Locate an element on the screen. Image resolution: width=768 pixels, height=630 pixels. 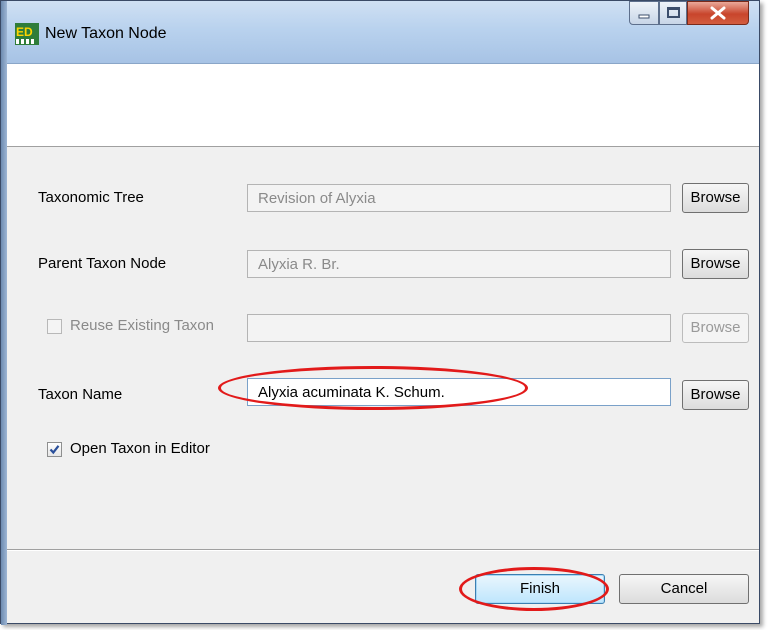
taxon-name-label: Taxon Name is located at coordinates (80, 394).